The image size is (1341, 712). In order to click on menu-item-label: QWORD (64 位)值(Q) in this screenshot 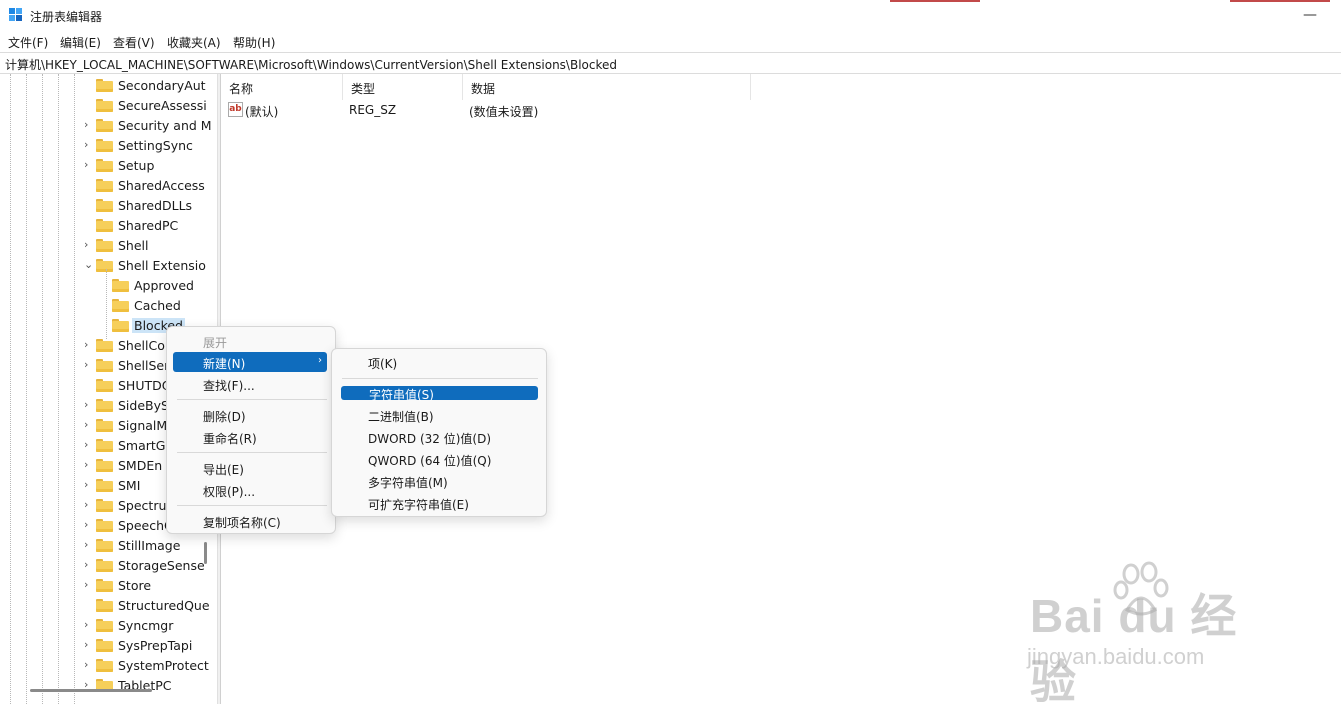, I will do `click(430, 461)`.